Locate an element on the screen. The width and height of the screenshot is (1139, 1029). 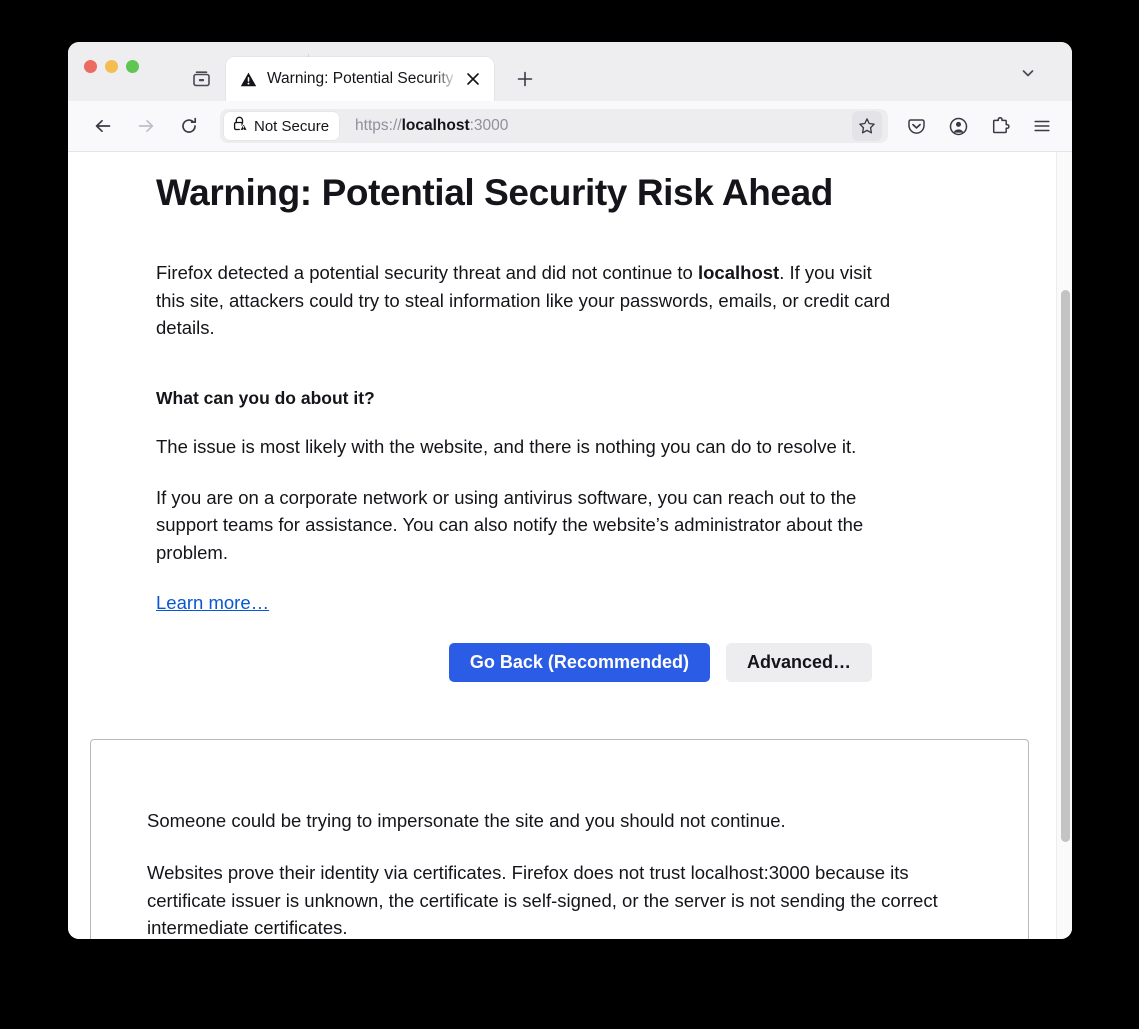
status-badge-not-secure: Not Secure is located at coordinates (282, 126).